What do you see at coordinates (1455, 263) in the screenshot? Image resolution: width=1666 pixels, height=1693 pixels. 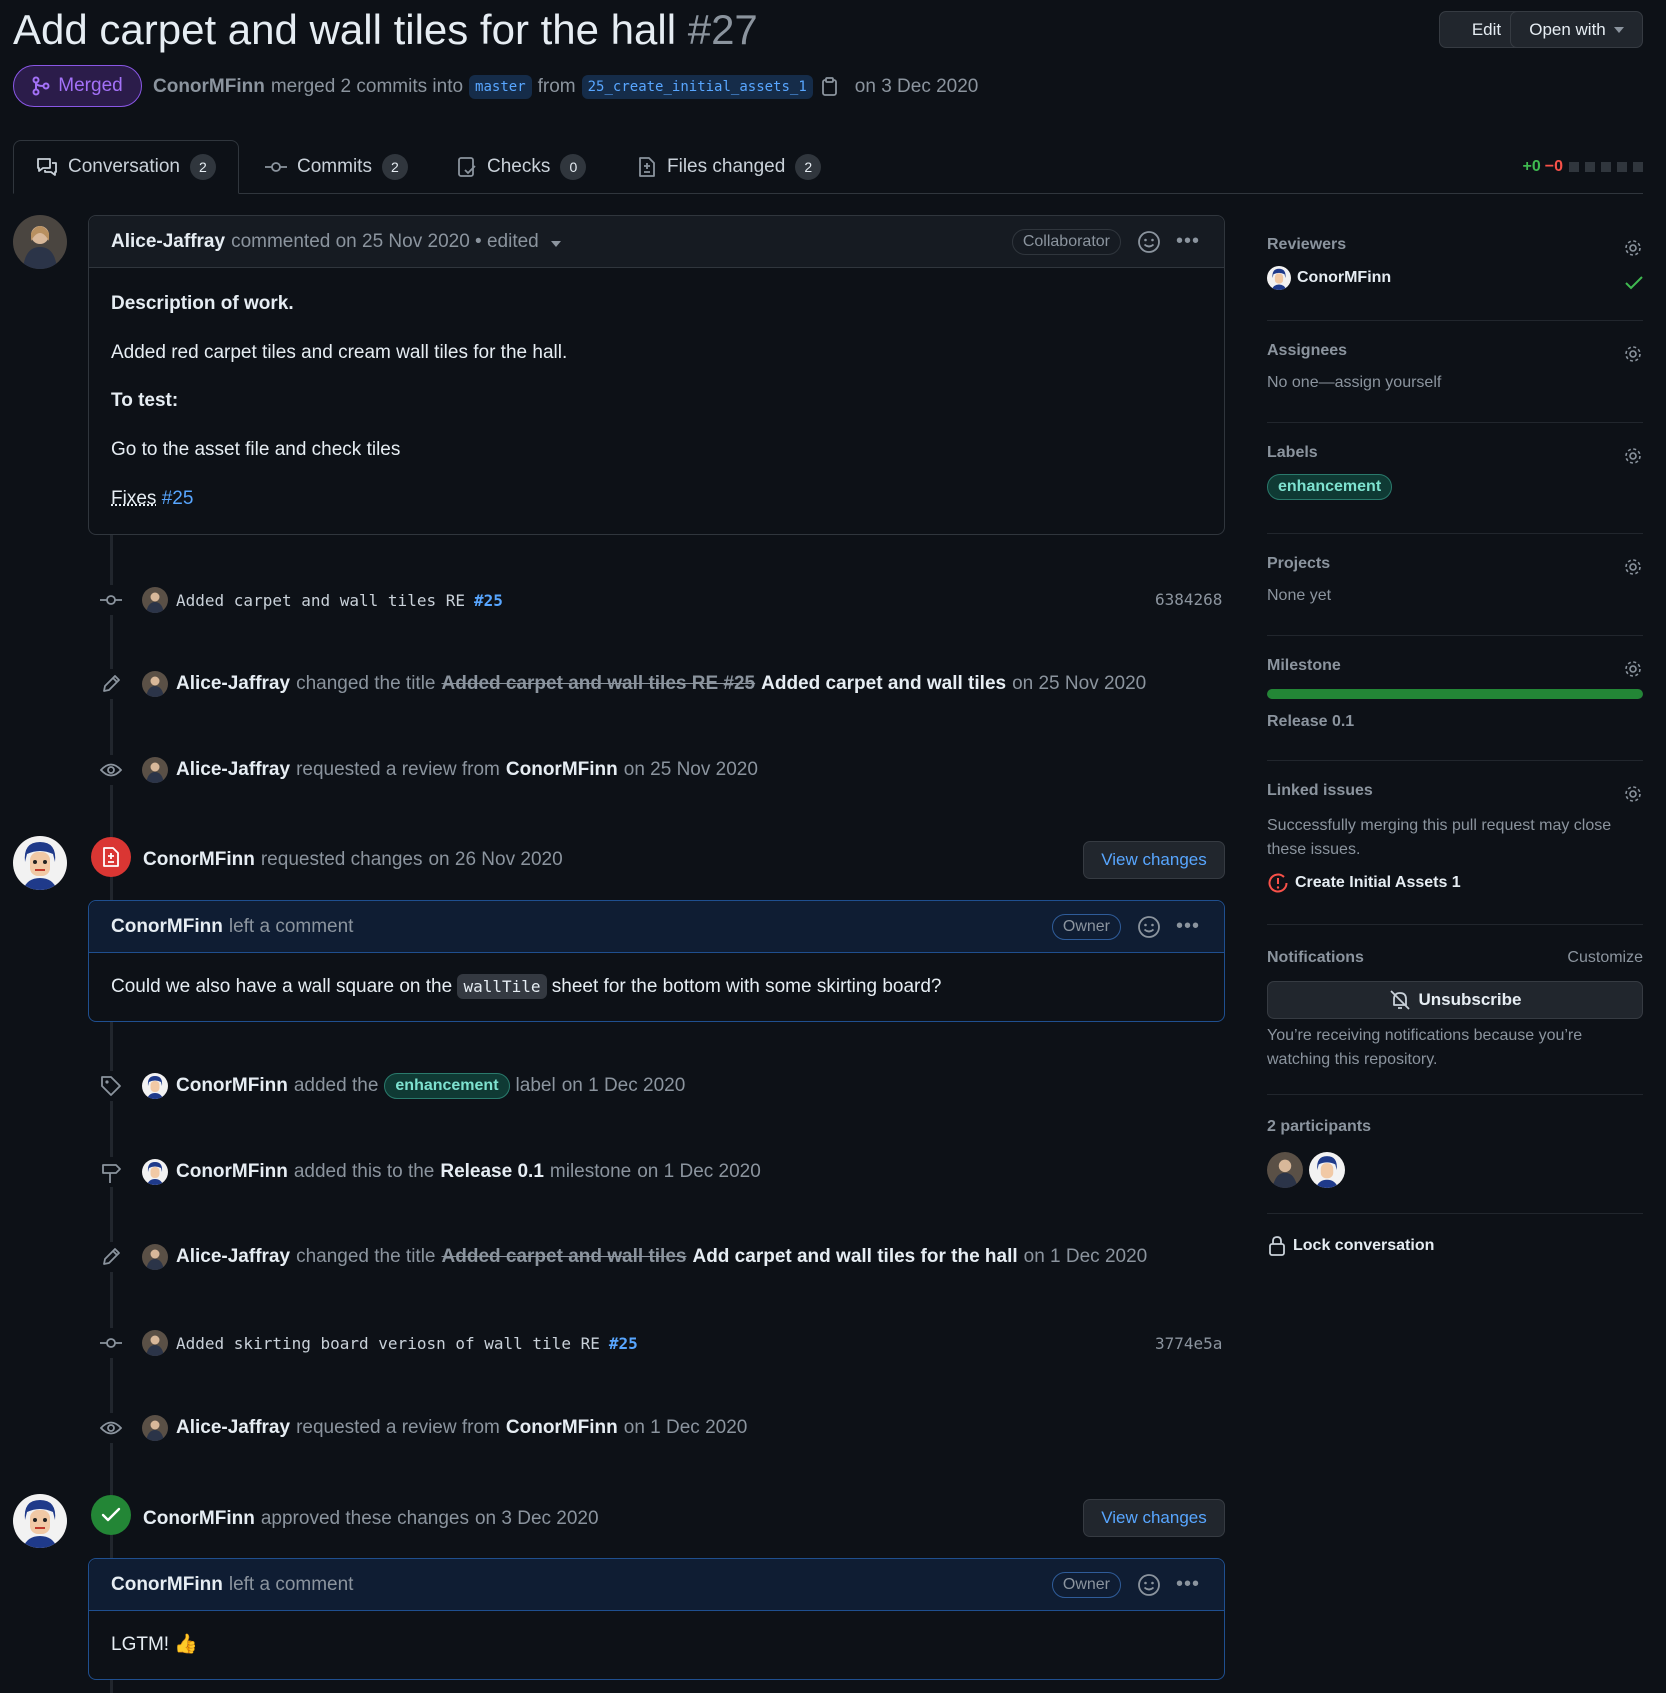 I see `sidebar-reviewers: Reviewers ConorMFinn` at bounding box center [1455, 263].